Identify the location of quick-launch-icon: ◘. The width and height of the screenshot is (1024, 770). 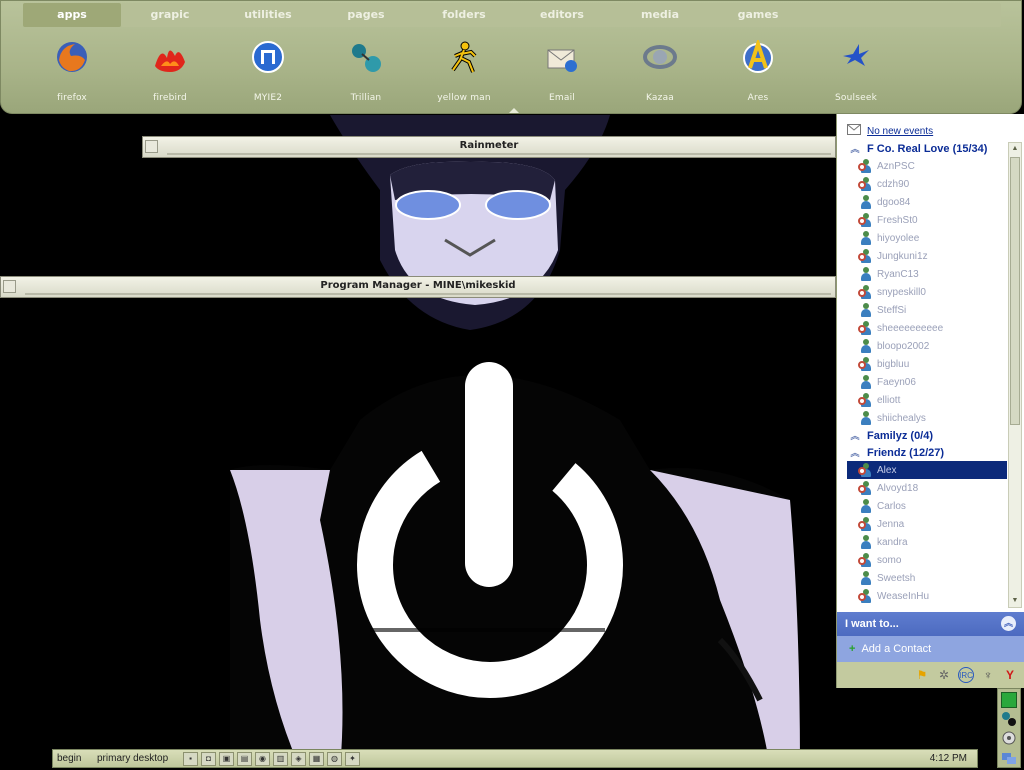
(208, 759).